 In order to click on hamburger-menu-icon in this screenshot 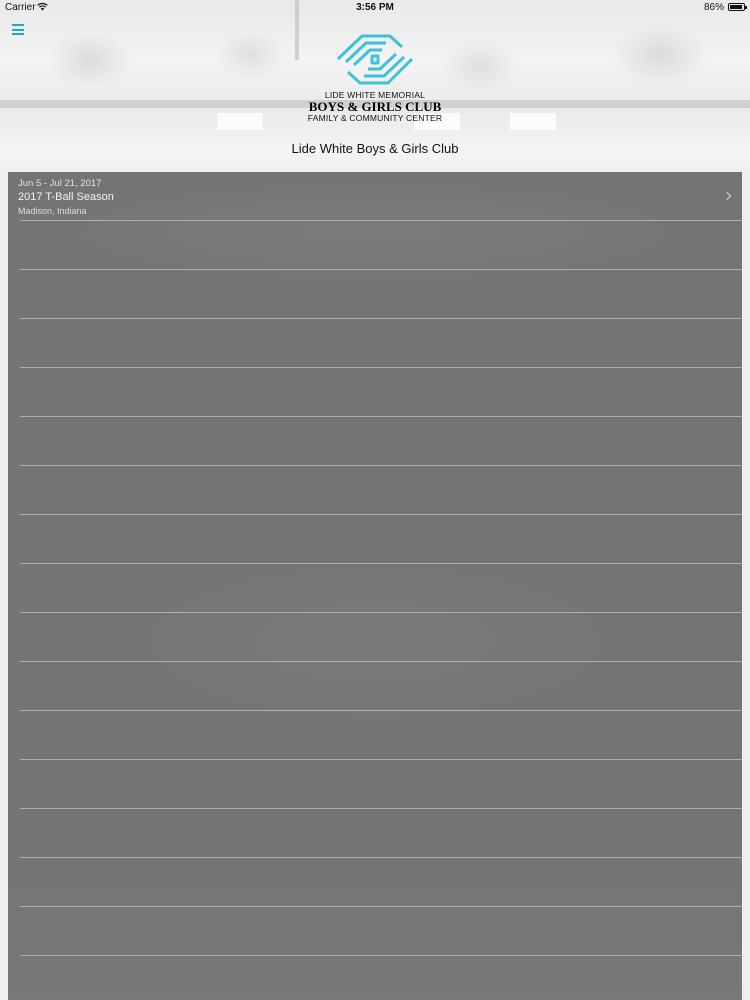, I will do `click(18, 29)`.